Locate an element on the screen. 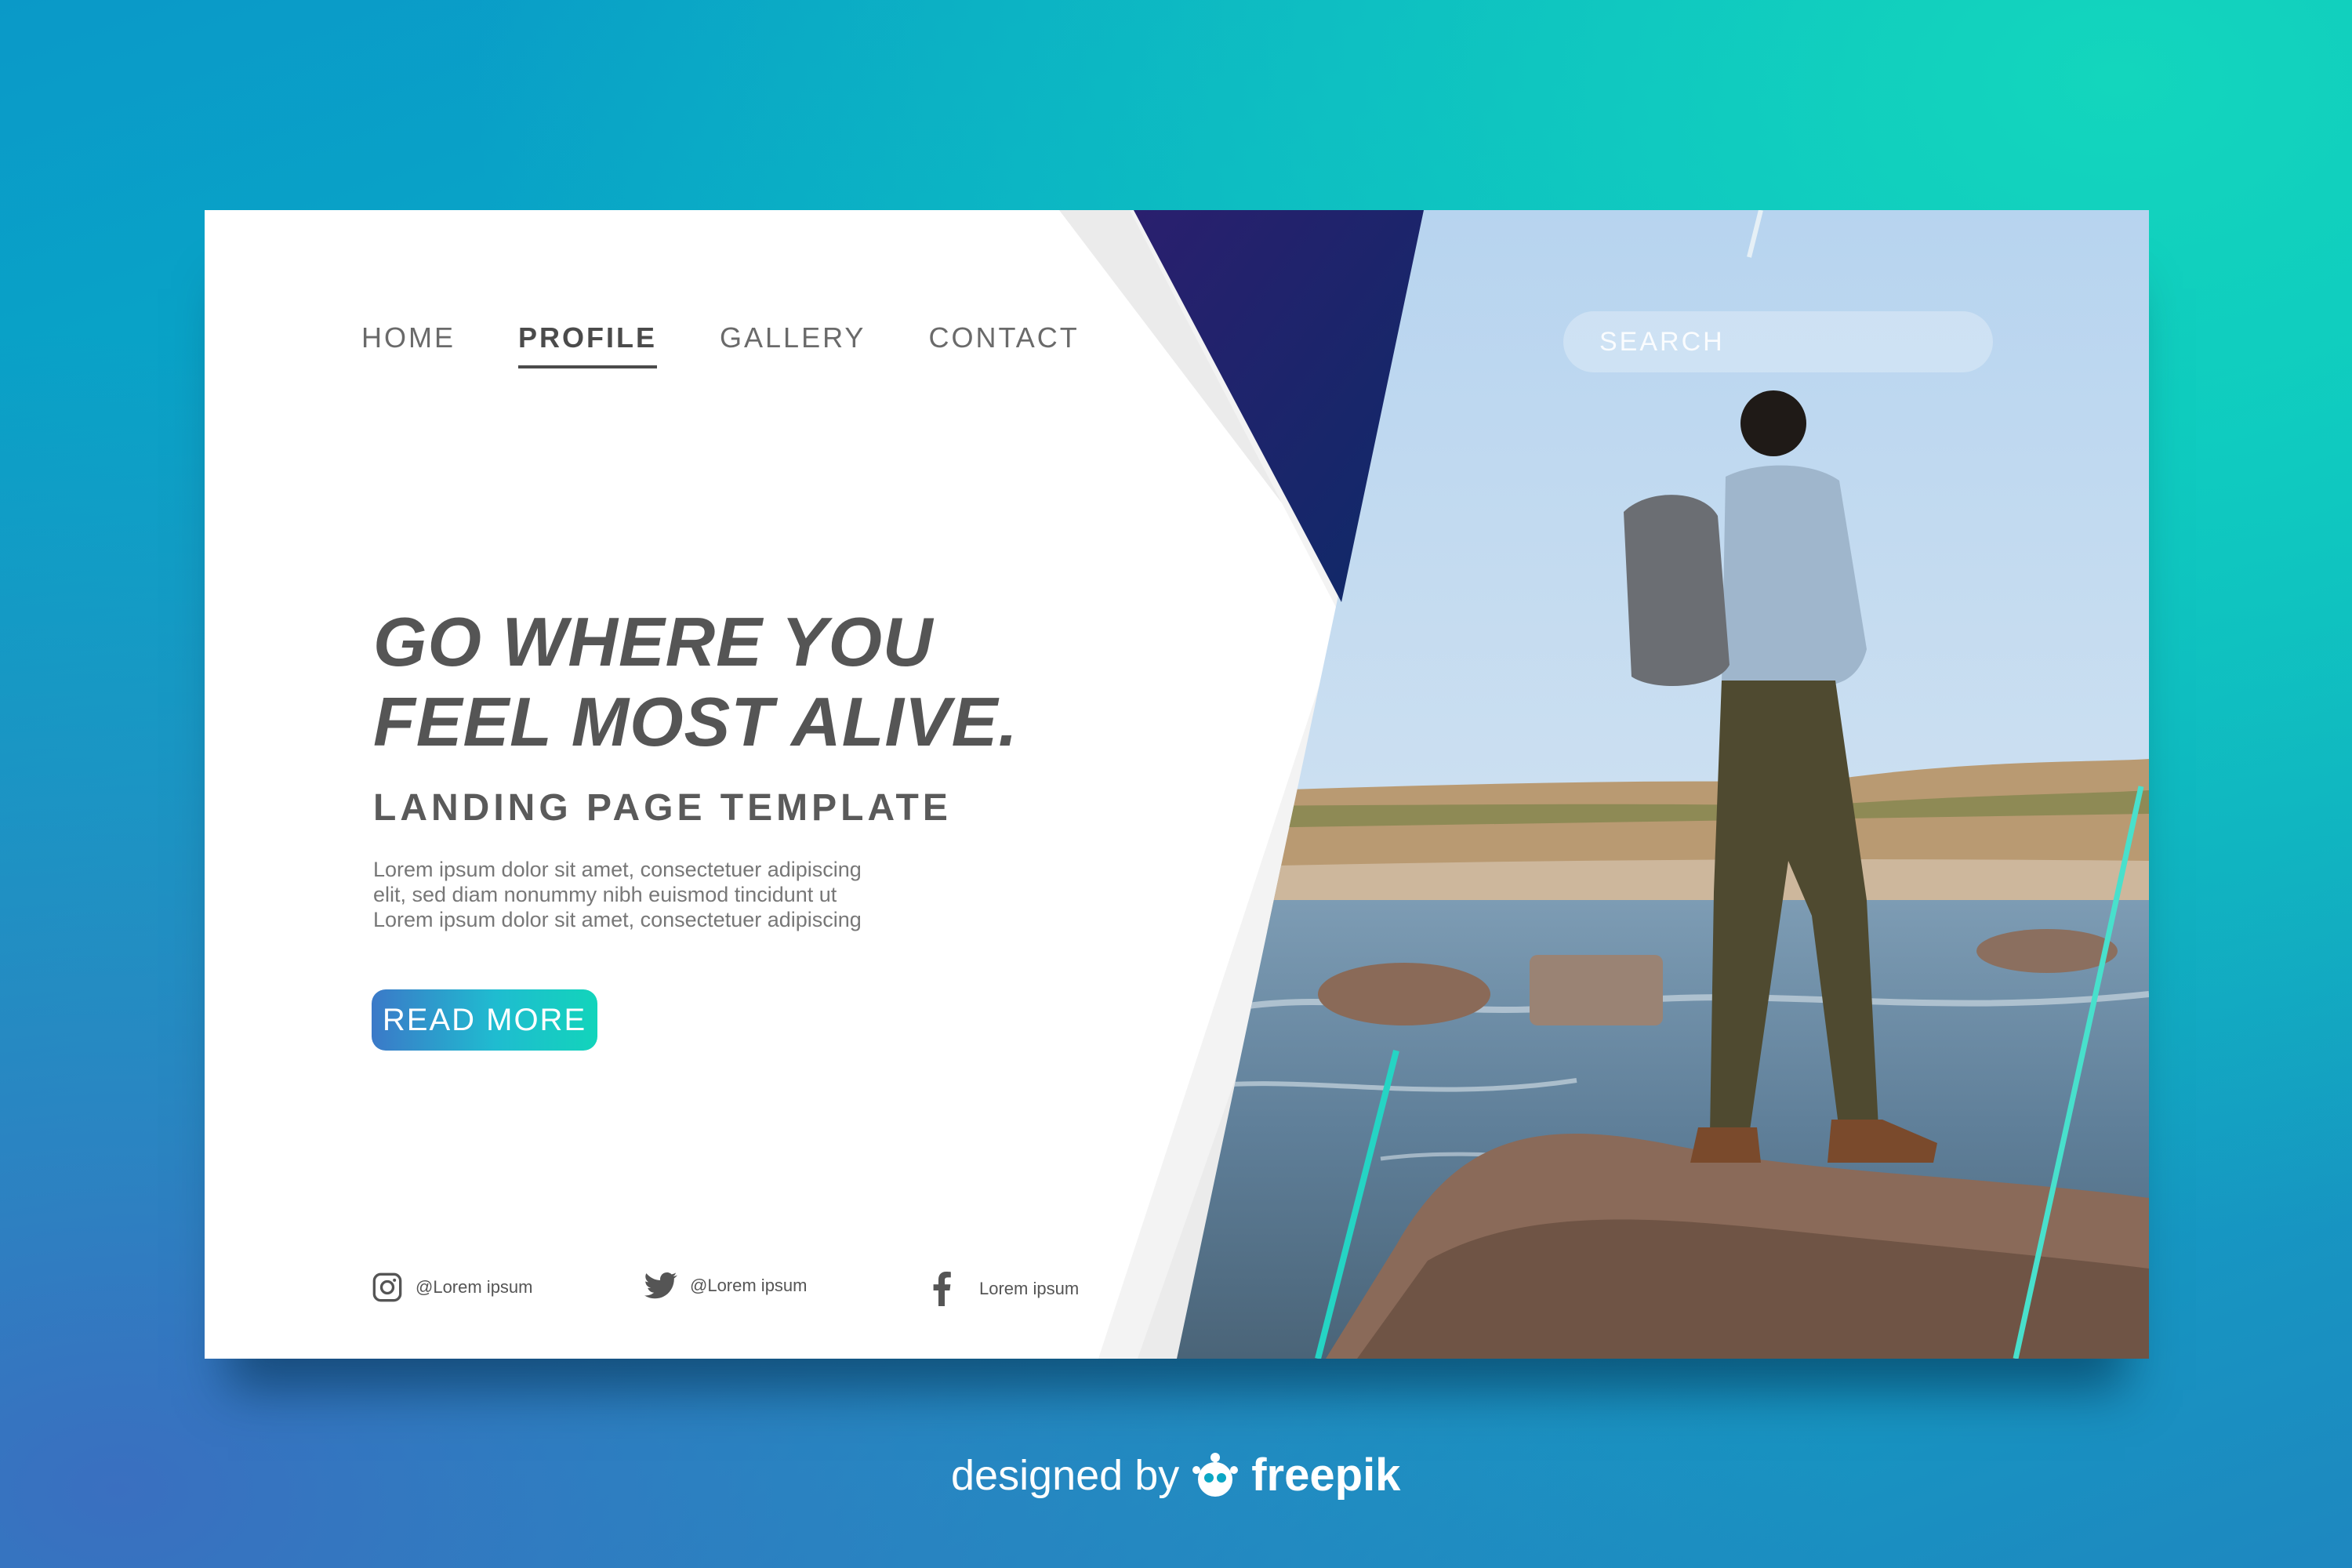  nav-profile: PROFILE is located at coordinates (588, 344).